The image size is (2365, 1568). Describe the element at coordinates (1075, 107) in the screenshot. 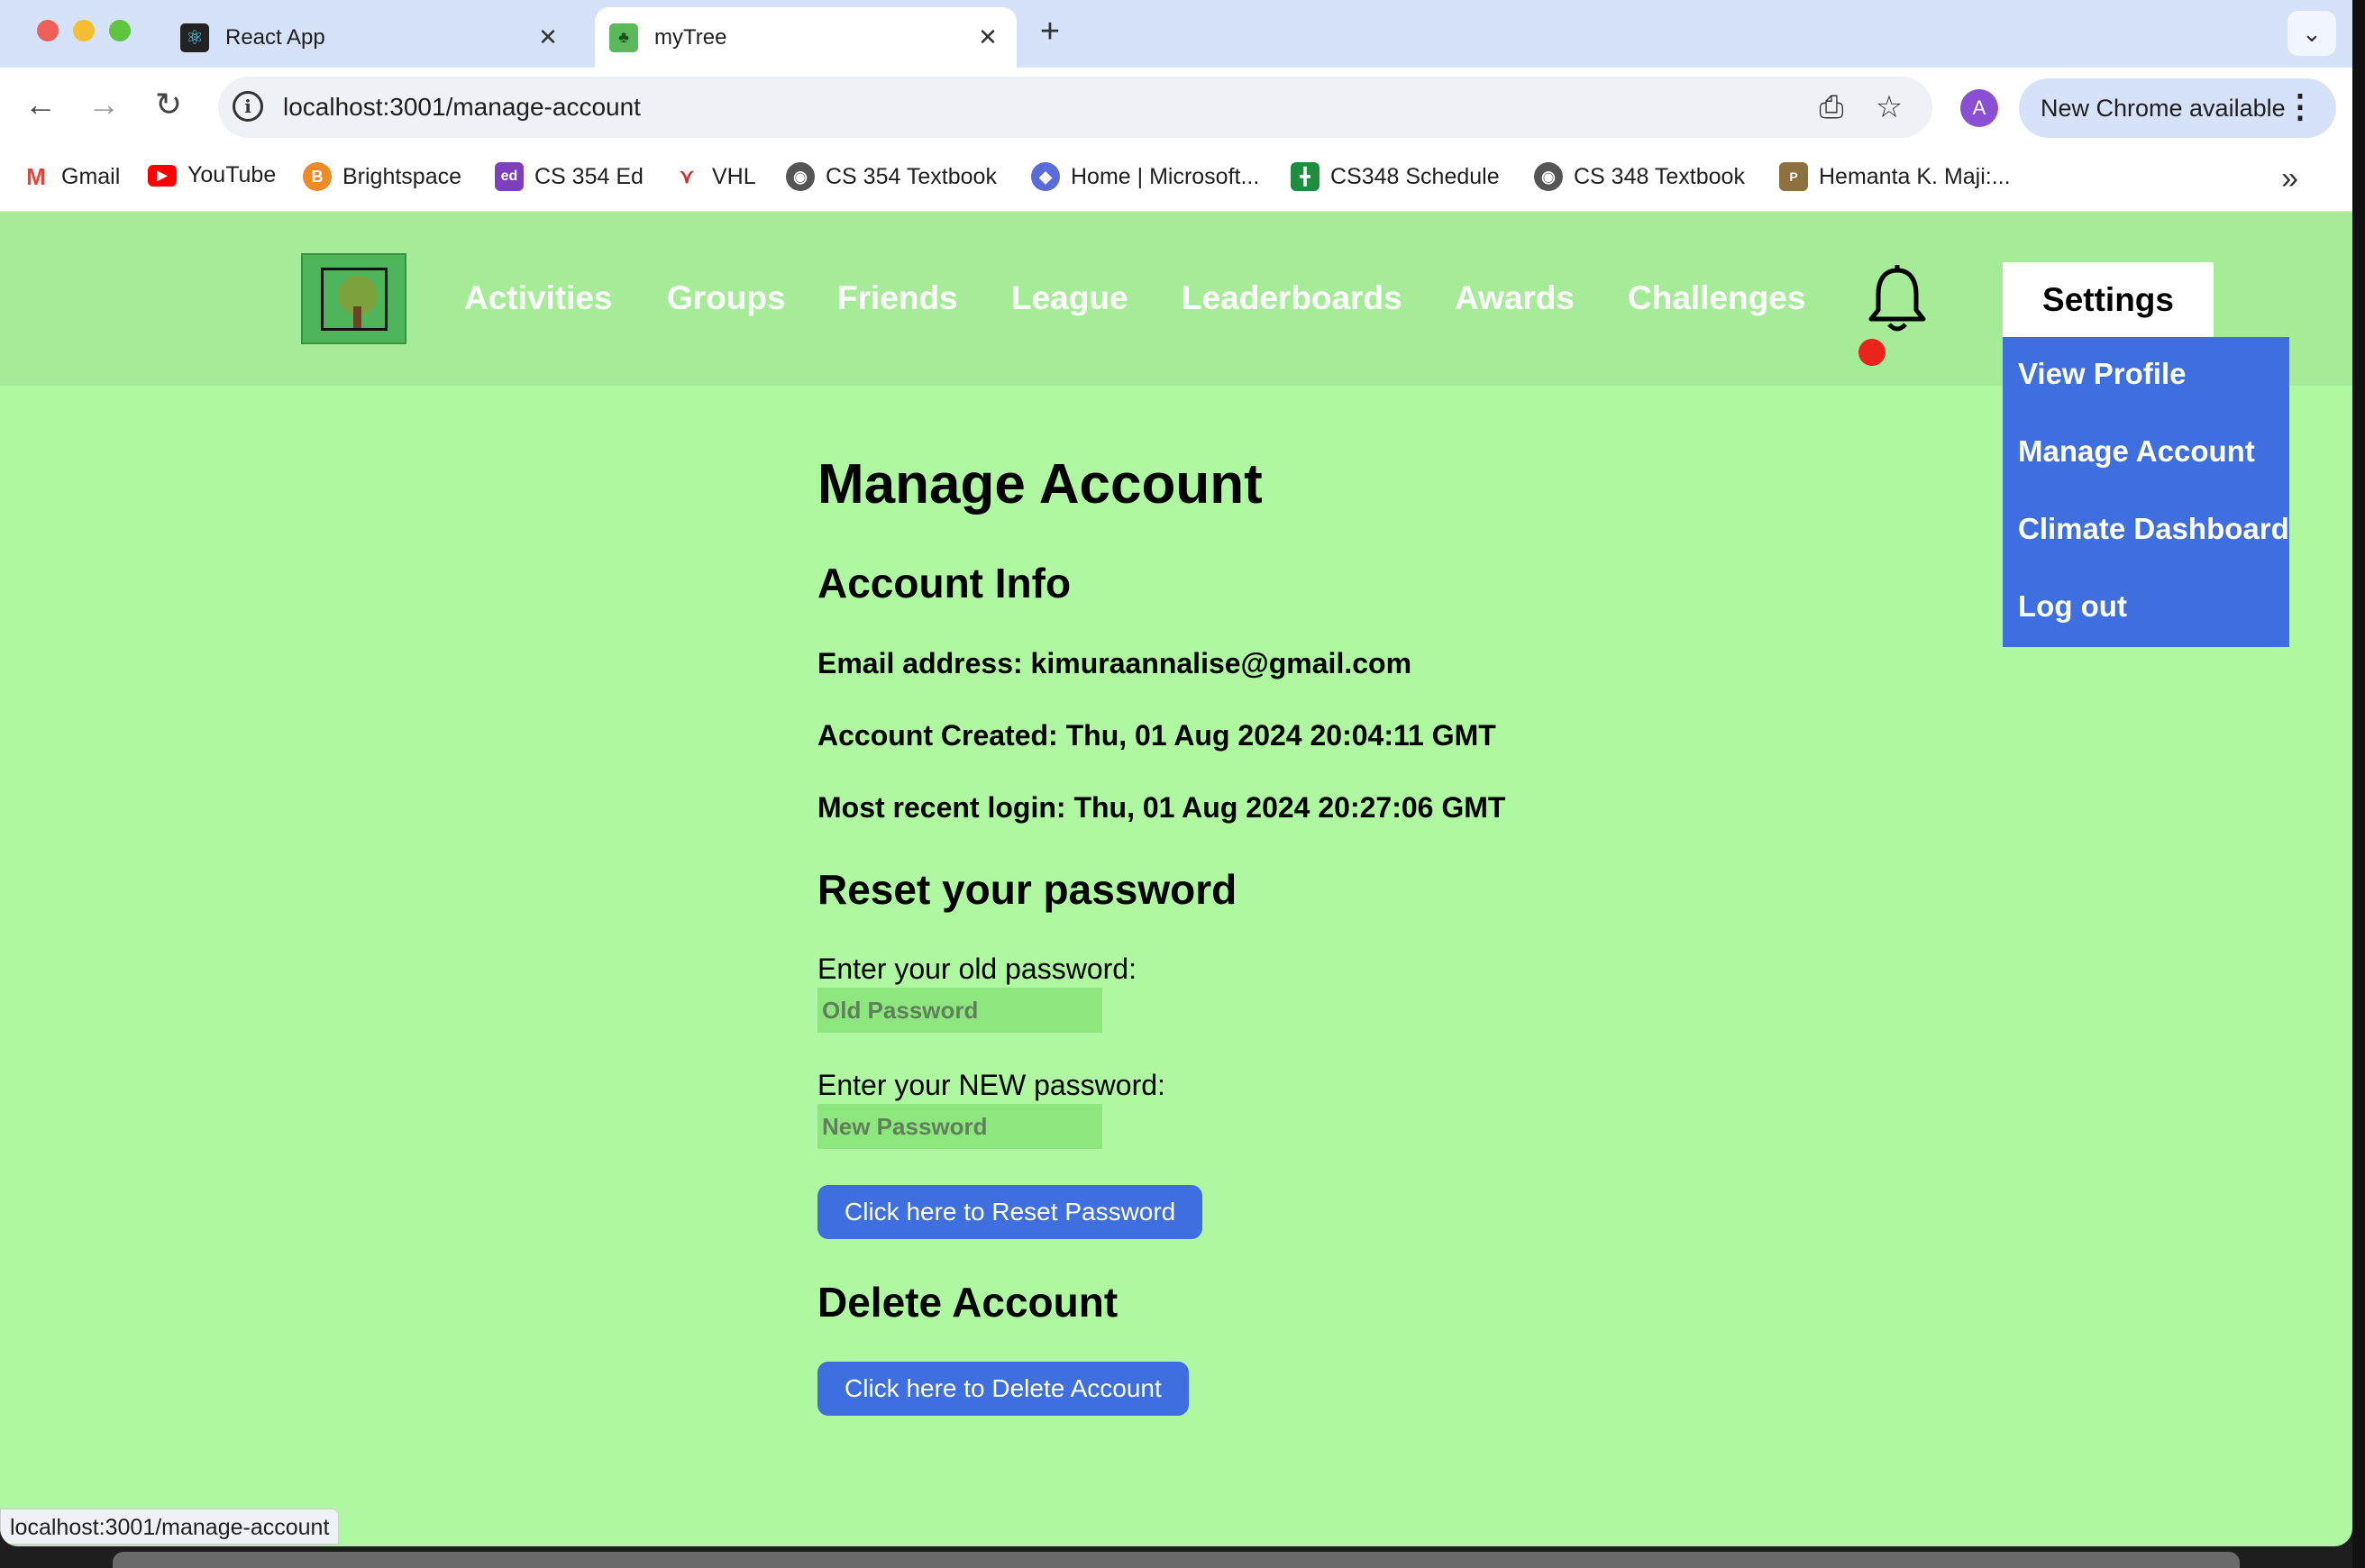

I see `address-bar: i localhost:3001/manage-account ⎙ ☆` at that location.